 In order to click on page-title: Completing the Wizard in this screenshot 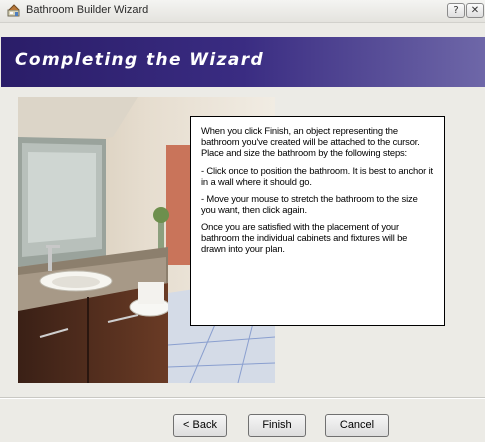, I will do `click(140, 60)`.